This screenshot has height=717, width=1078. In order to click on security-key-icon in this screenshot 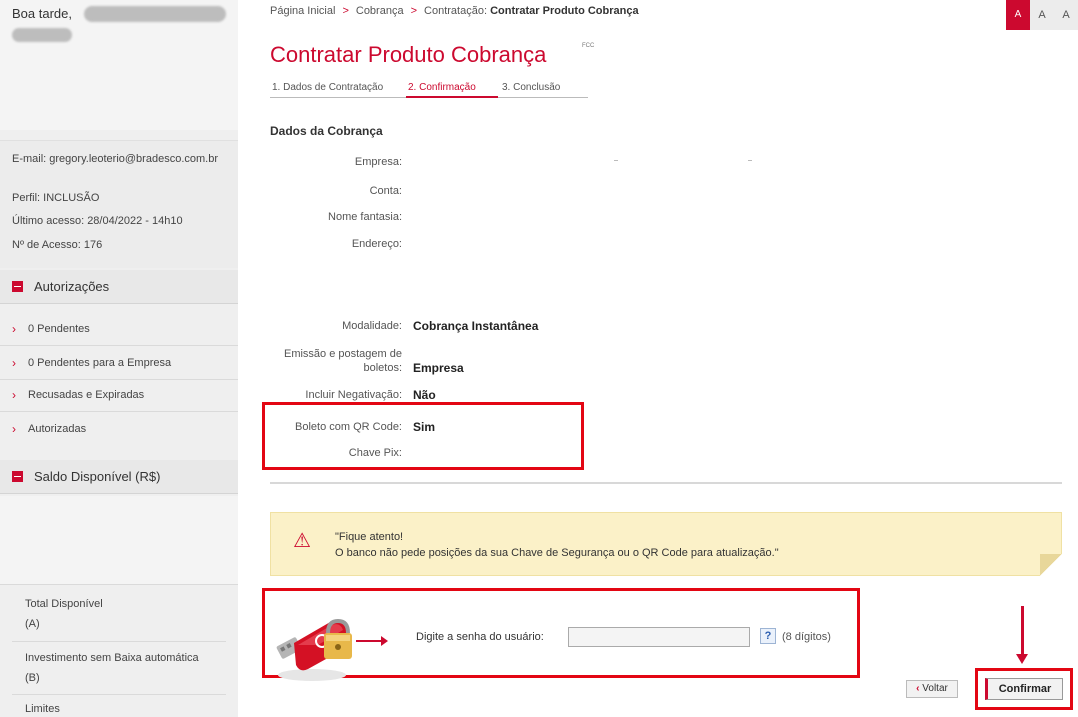, I will do `click(314, 649)`.